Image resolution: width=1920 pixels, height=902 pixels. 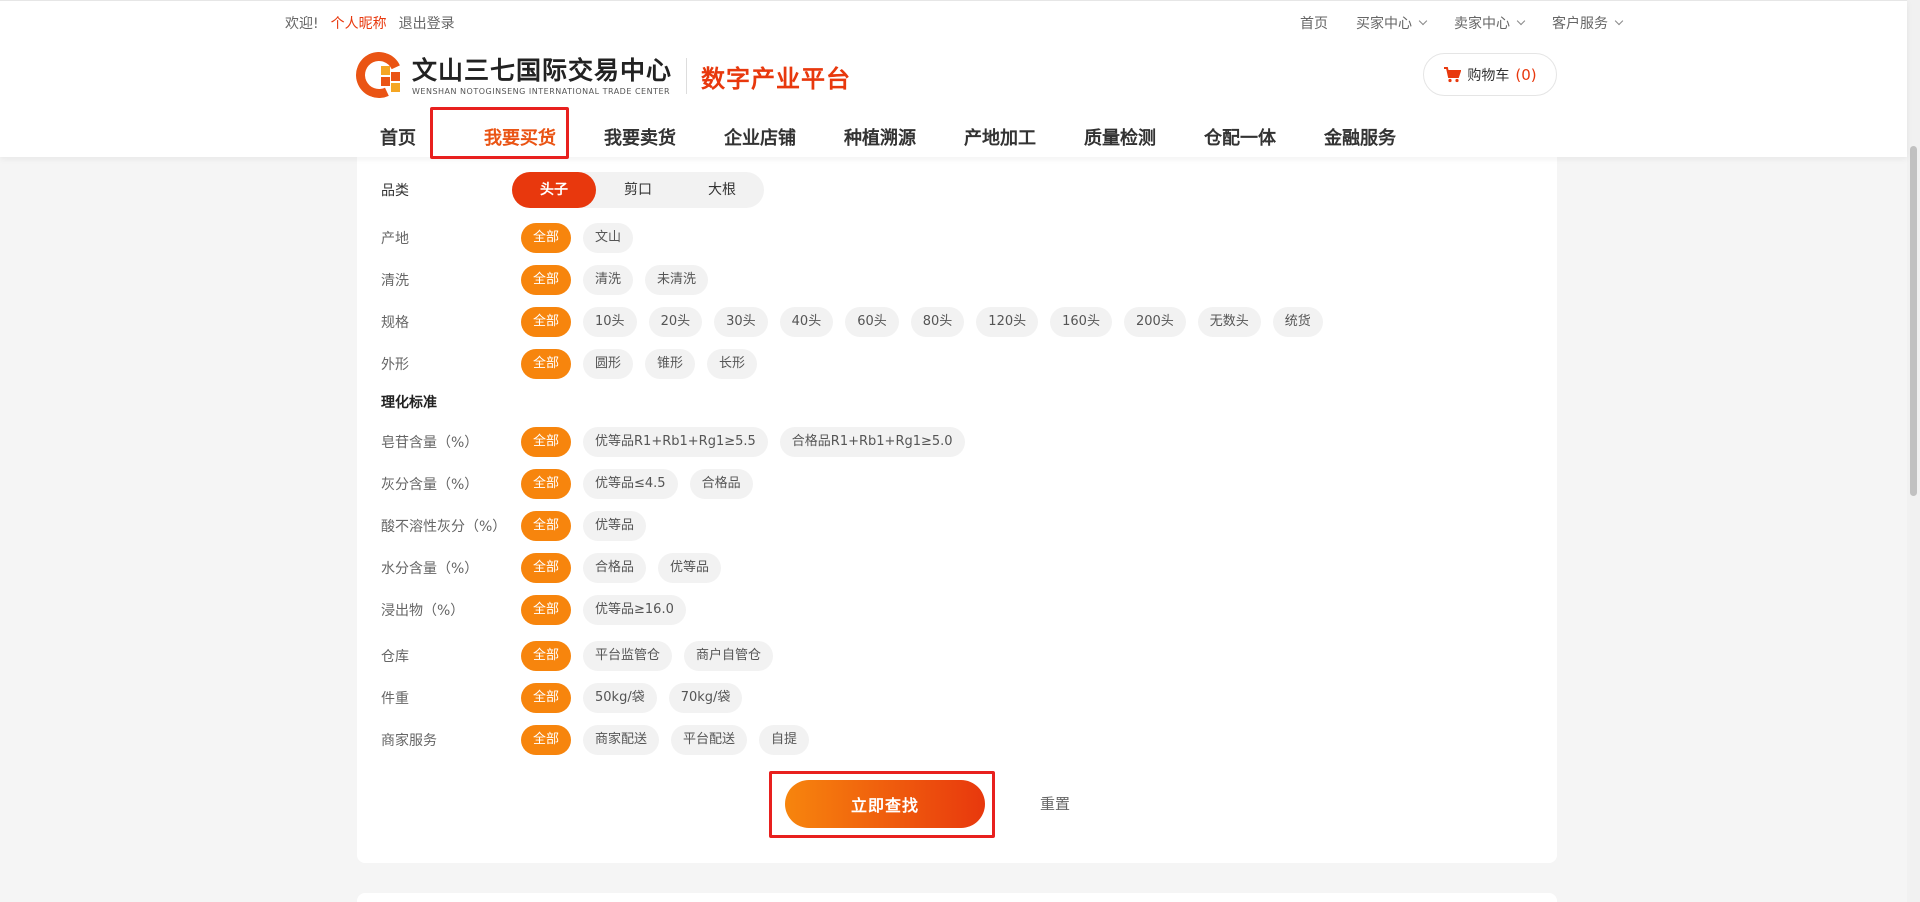 I want to click on filter-label: 产地, so click(x=395, y=239).